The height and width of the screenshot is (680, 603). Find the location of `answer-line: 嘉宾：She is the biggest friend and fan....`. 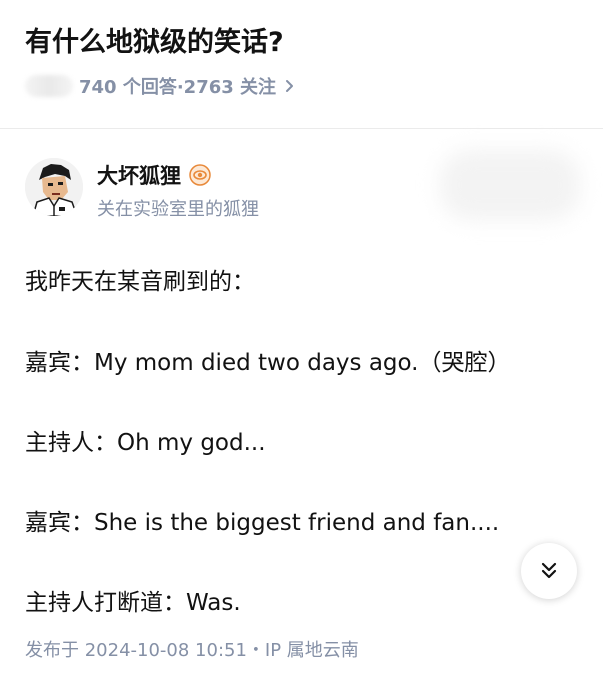

answer-line: 嘉宾：She is the biggest friend and fan.... is located at coordinates (262, 523).